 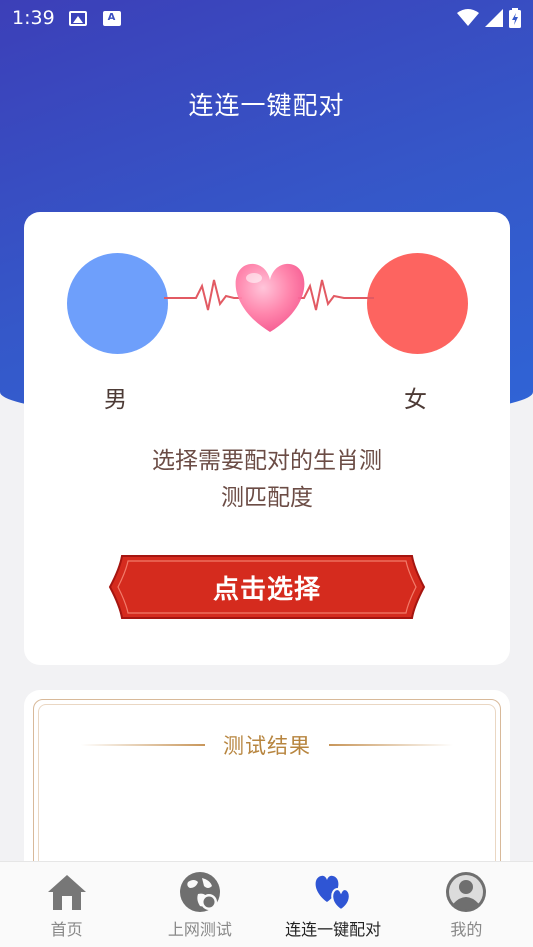 I want to click on bottom-nav: 首页 上网测试 连连一键配对 我的, so click(x=266, y=904).